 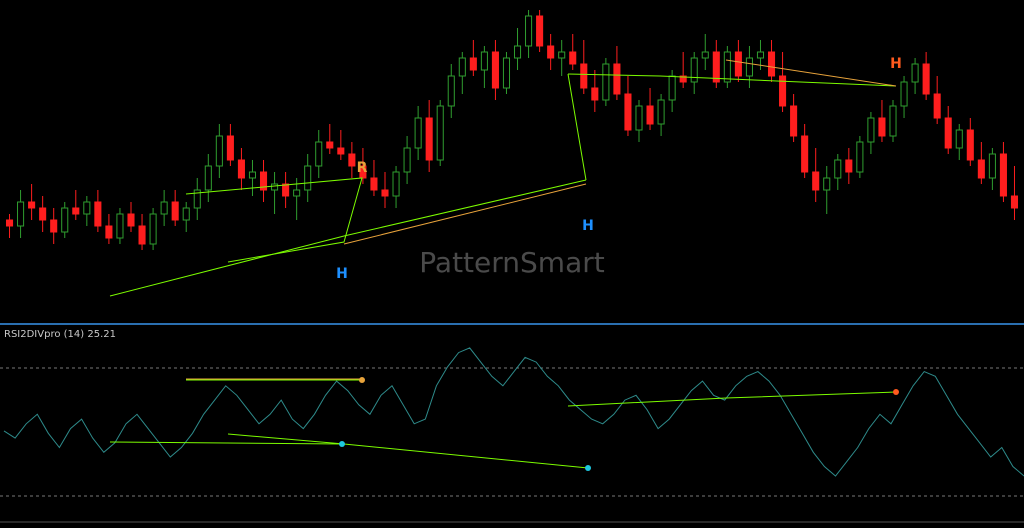 I want to click on marker-r: R, so click(x=362, y=168).